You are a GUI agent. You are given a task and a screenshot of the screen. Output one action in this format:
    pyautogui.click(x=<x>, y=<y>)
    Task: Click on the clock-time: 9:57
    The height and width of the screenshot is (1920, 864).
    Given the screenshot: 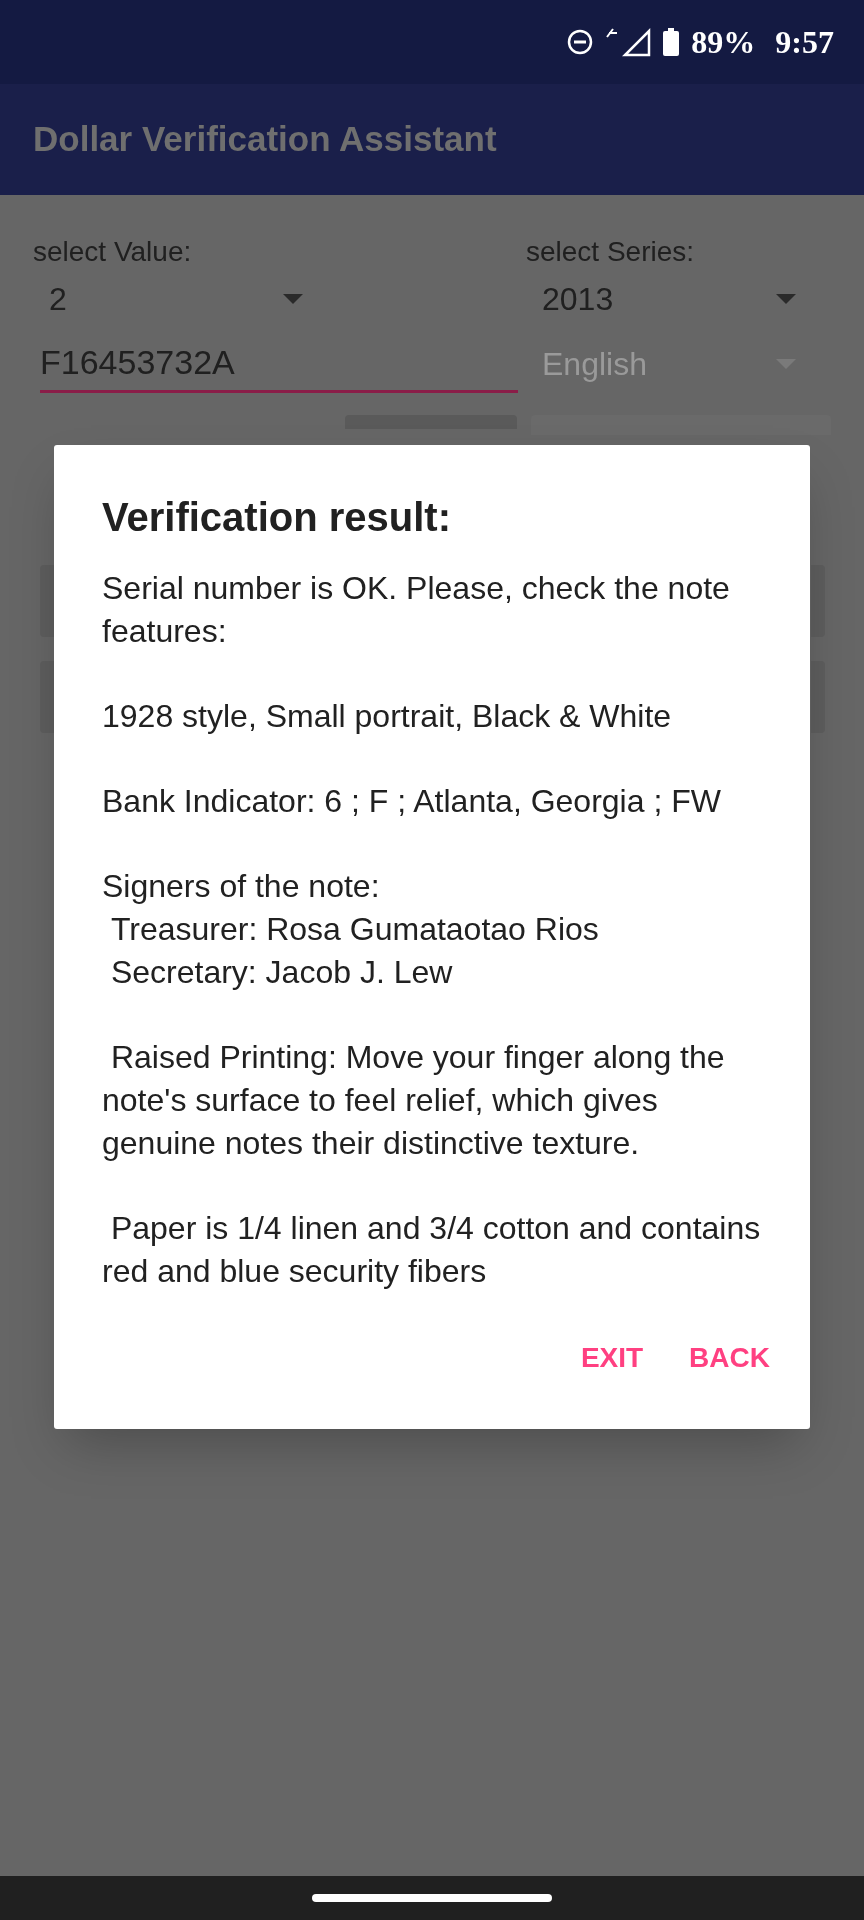 What is the action you would take?
    pyautogui.click(x=804, y=42)
    